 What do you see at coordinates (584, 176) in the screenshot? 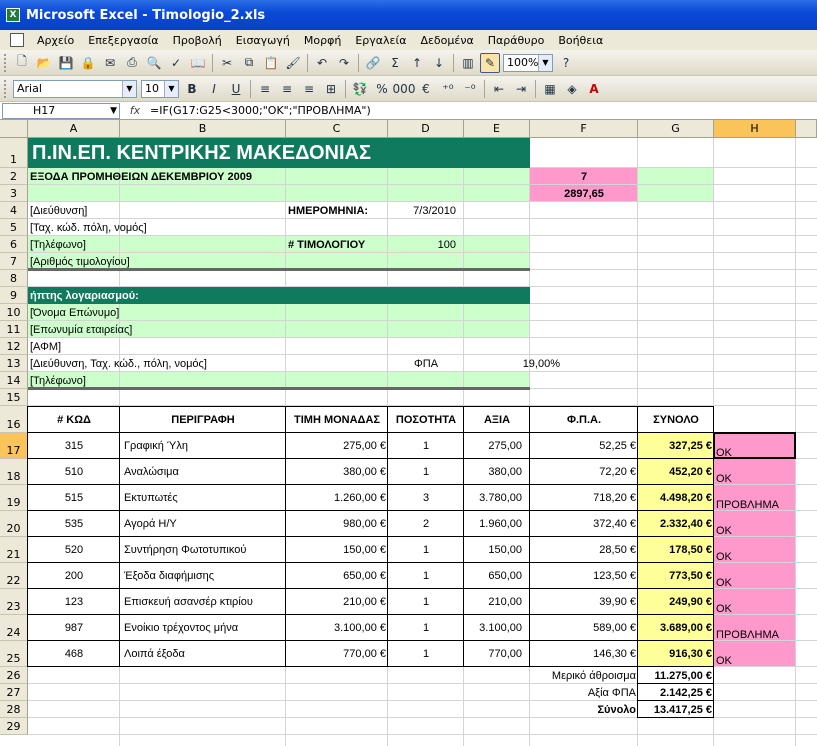
I see `pink-count-cell: 7` at bounding box center [584, 176].